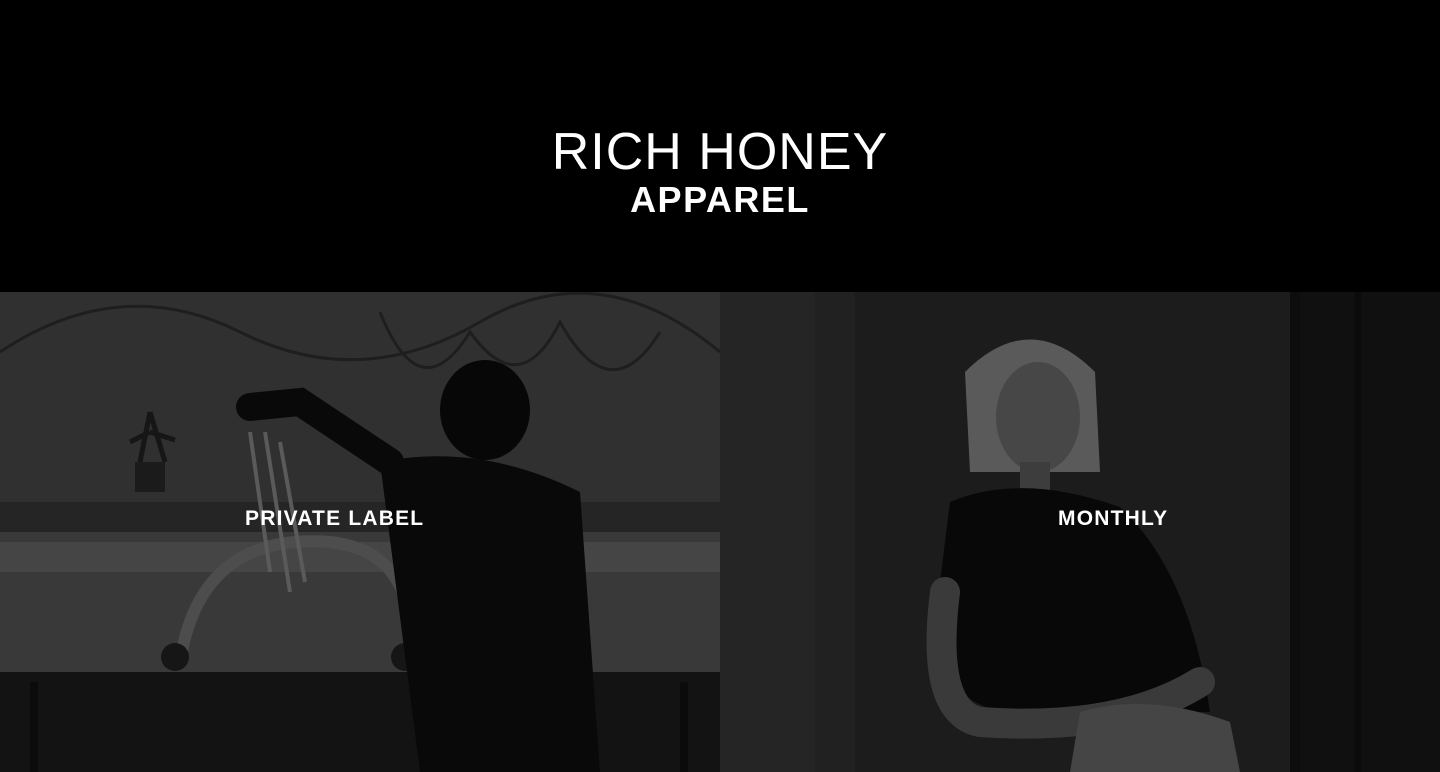 Image resolution: width=1440 pixels, height=772 pixels. I want to click on brand-subtitle: APPAREL, so click(720, 199).